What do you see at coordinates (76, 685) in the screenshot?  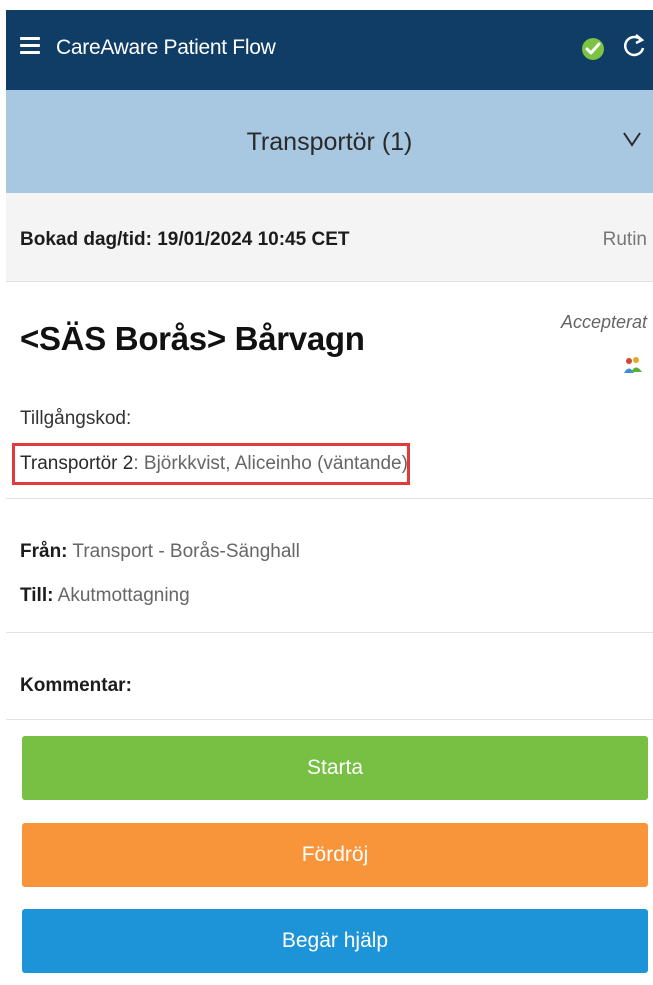 I see `comment-label: Kommentar:` at bounding box center [76, 685].